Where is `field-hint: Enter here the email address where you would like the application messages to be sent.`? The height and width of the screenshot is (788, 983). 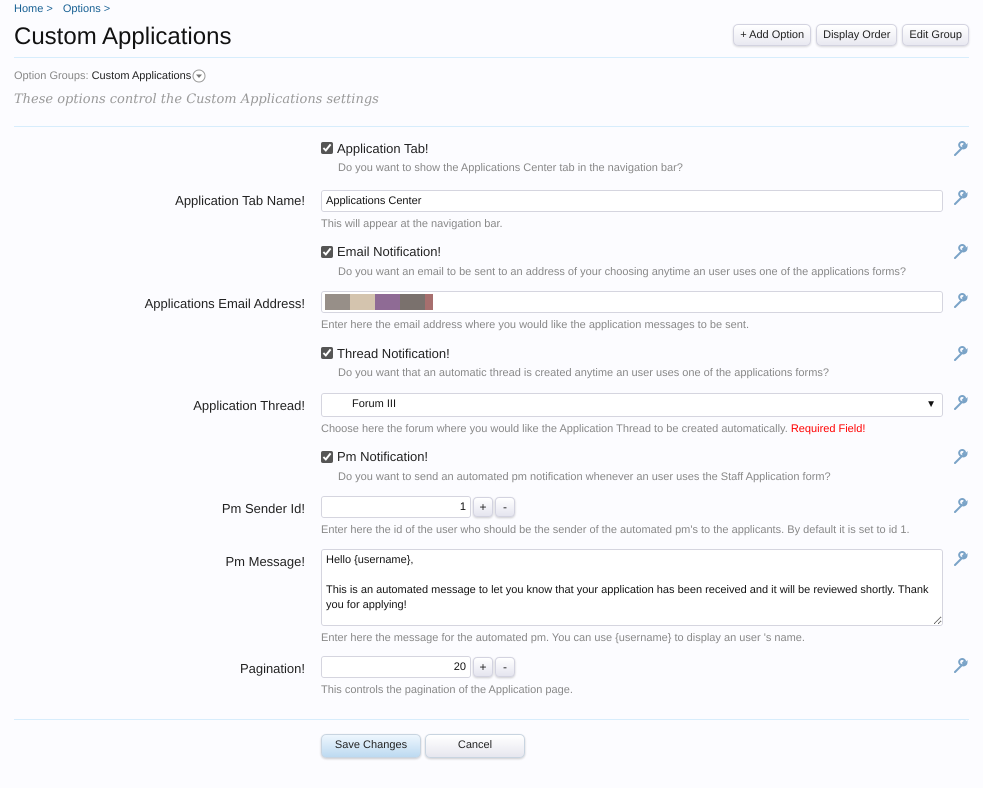 field-hint: Enter here the email address where you would like the application messages to be sent. is located at coordinates (535, 325).